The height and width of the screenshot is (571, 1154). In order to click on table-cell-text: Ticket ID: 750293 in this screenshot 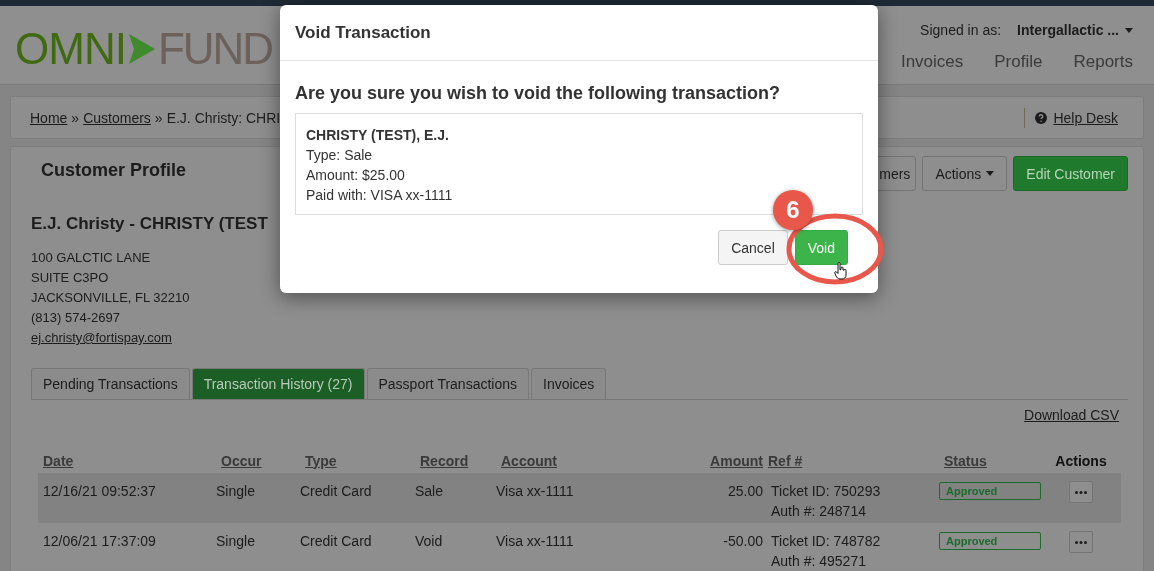, I will do `click(826, 491)`.